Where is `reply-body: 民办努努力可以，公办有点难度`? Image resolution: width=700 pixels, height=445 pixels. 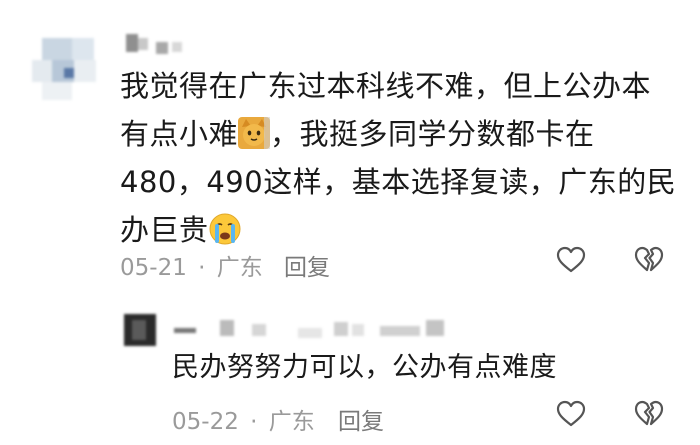 reply-body: 民办努努力可以，公办有点难度 is located at coordinates (364, 367).